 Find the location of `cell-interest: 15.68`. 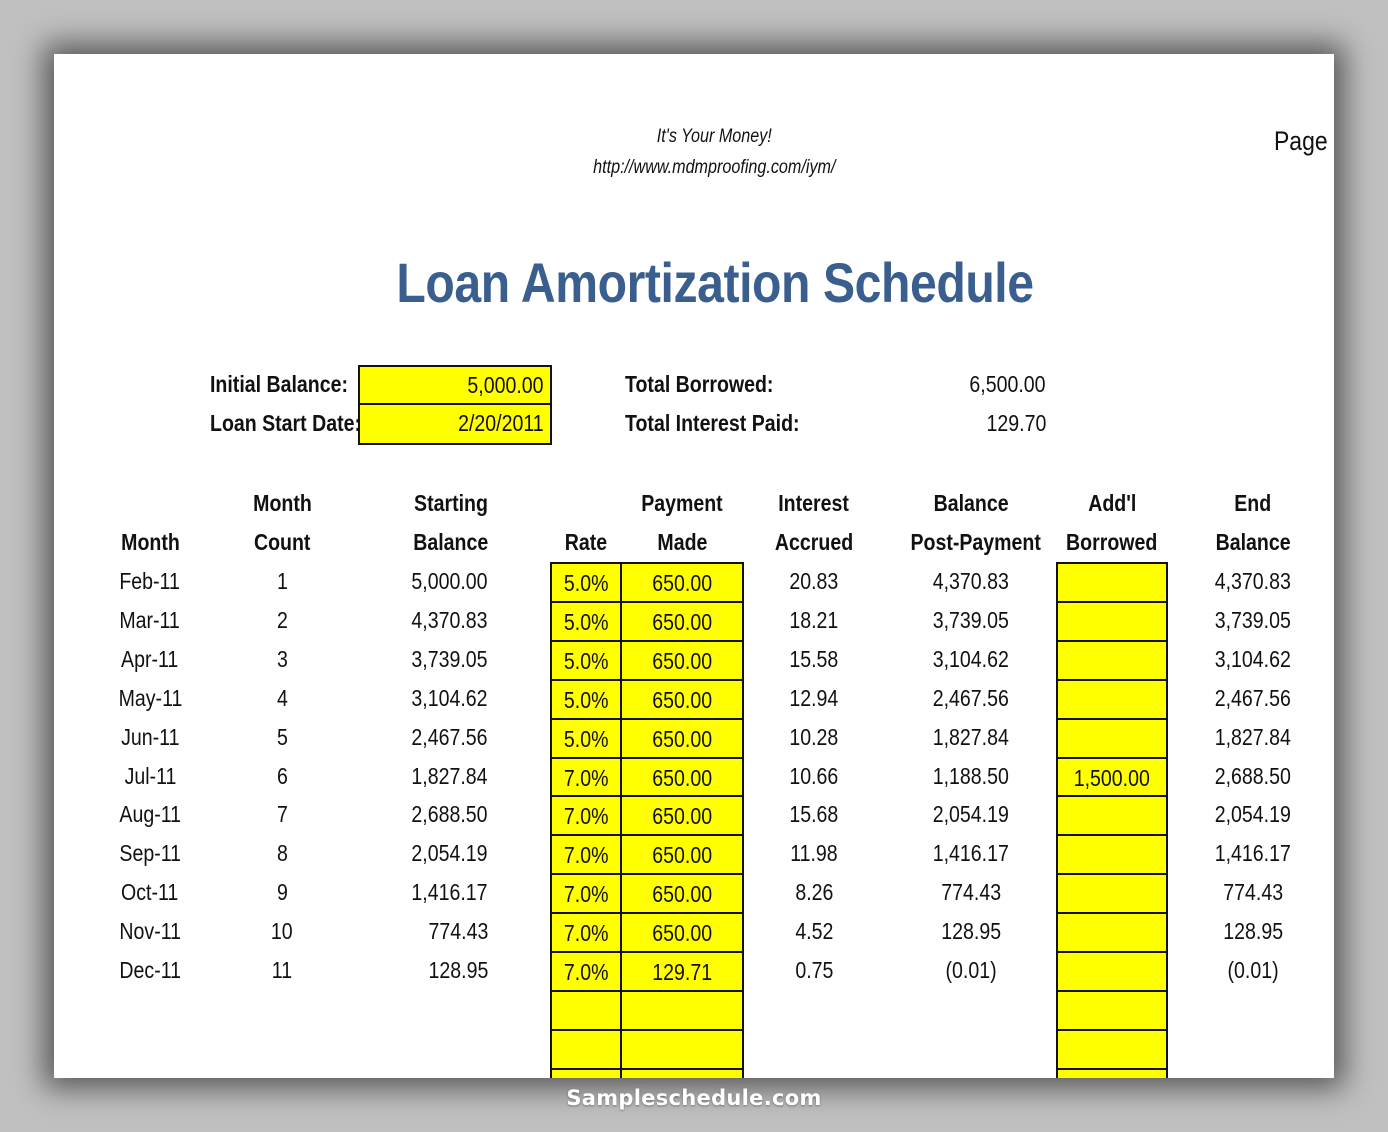

cell-interest: 15.68 is located at coordinates (814, 814).